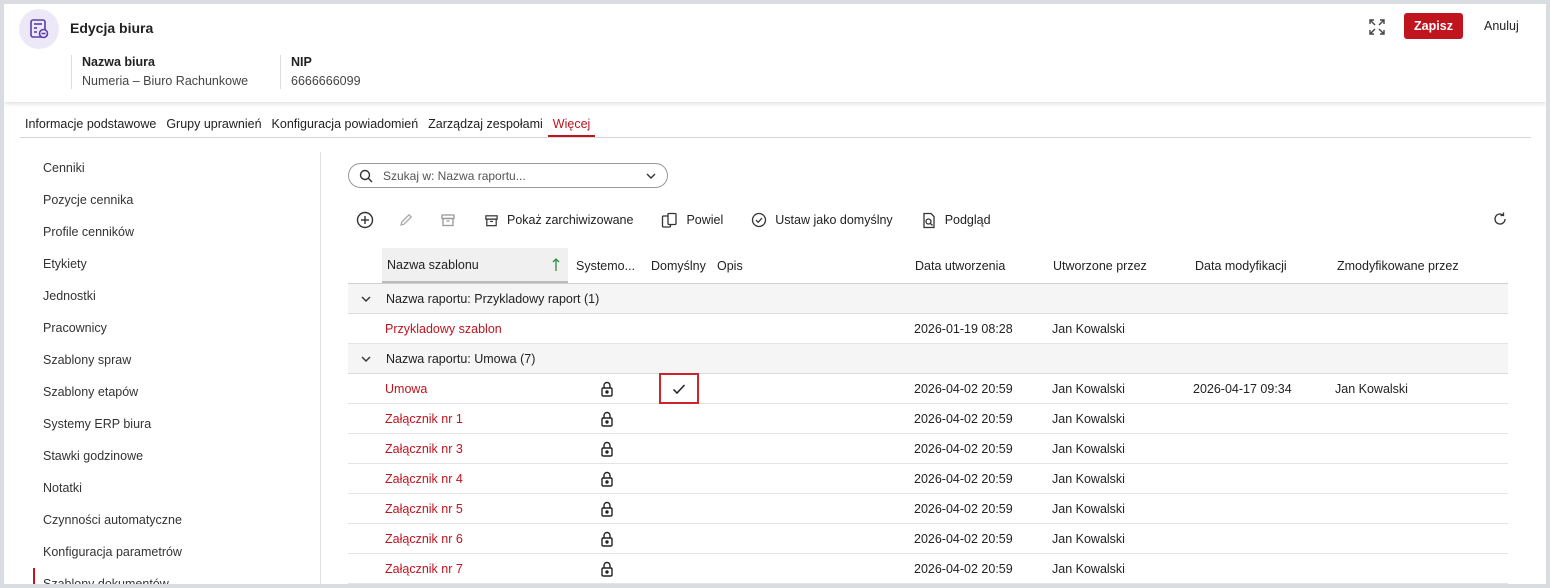  What do you see at coordinates (834, 220) in the screenshot?
I see `set-default-label: Ustaw jako domyślny` at bounding box center [834, 220].